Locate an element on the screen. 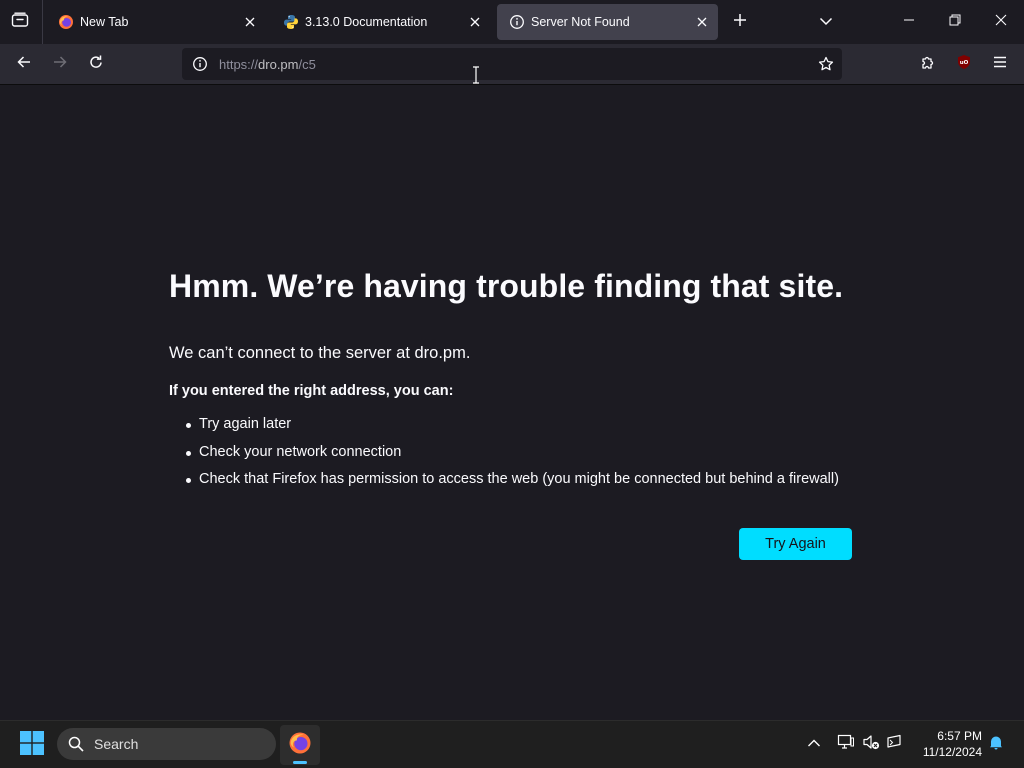 The image size is (1024, 768). back-button is located at coordinates (24, 64).